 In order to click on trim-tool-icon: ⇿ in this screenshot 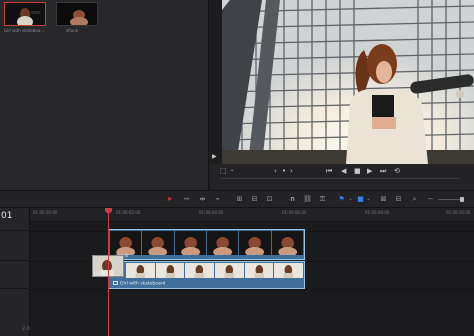, I will do `click(186, 199)`.